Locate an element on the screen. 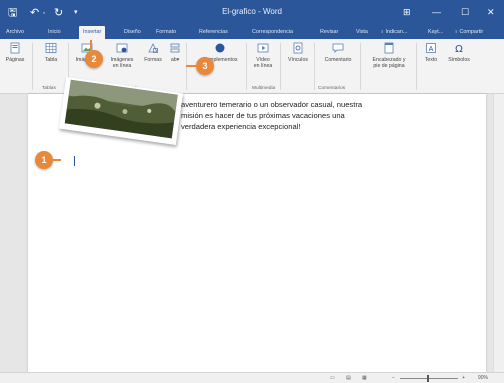 The width and height of the screenshot is (504, 383). title-bar: 🖫 ↶ · ↻ ▾ El-grafico - Word ⊞ — ☐ ✕ is located at coordinates (252, 13).